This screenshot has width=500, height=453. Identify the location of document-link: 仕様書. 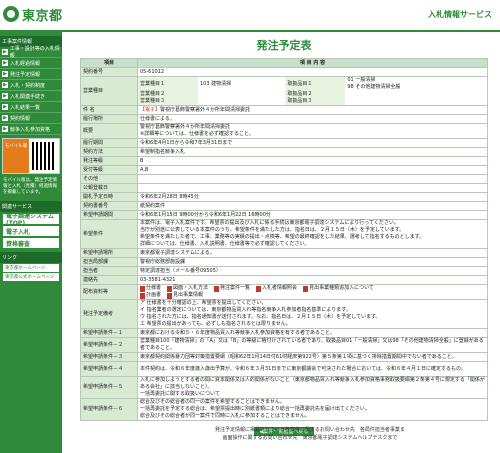
(150, 288).